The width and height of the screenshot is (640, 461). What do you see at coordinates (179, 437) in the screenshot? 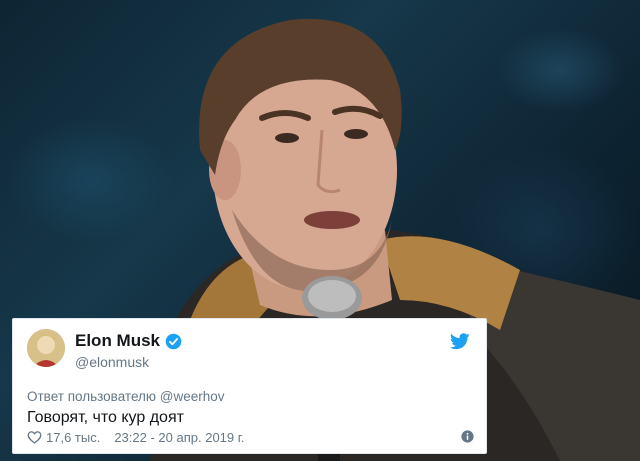
I see `timestamp-link: 23:22 - 20 апр. 2019 г.` at bounding box center [179, 437].